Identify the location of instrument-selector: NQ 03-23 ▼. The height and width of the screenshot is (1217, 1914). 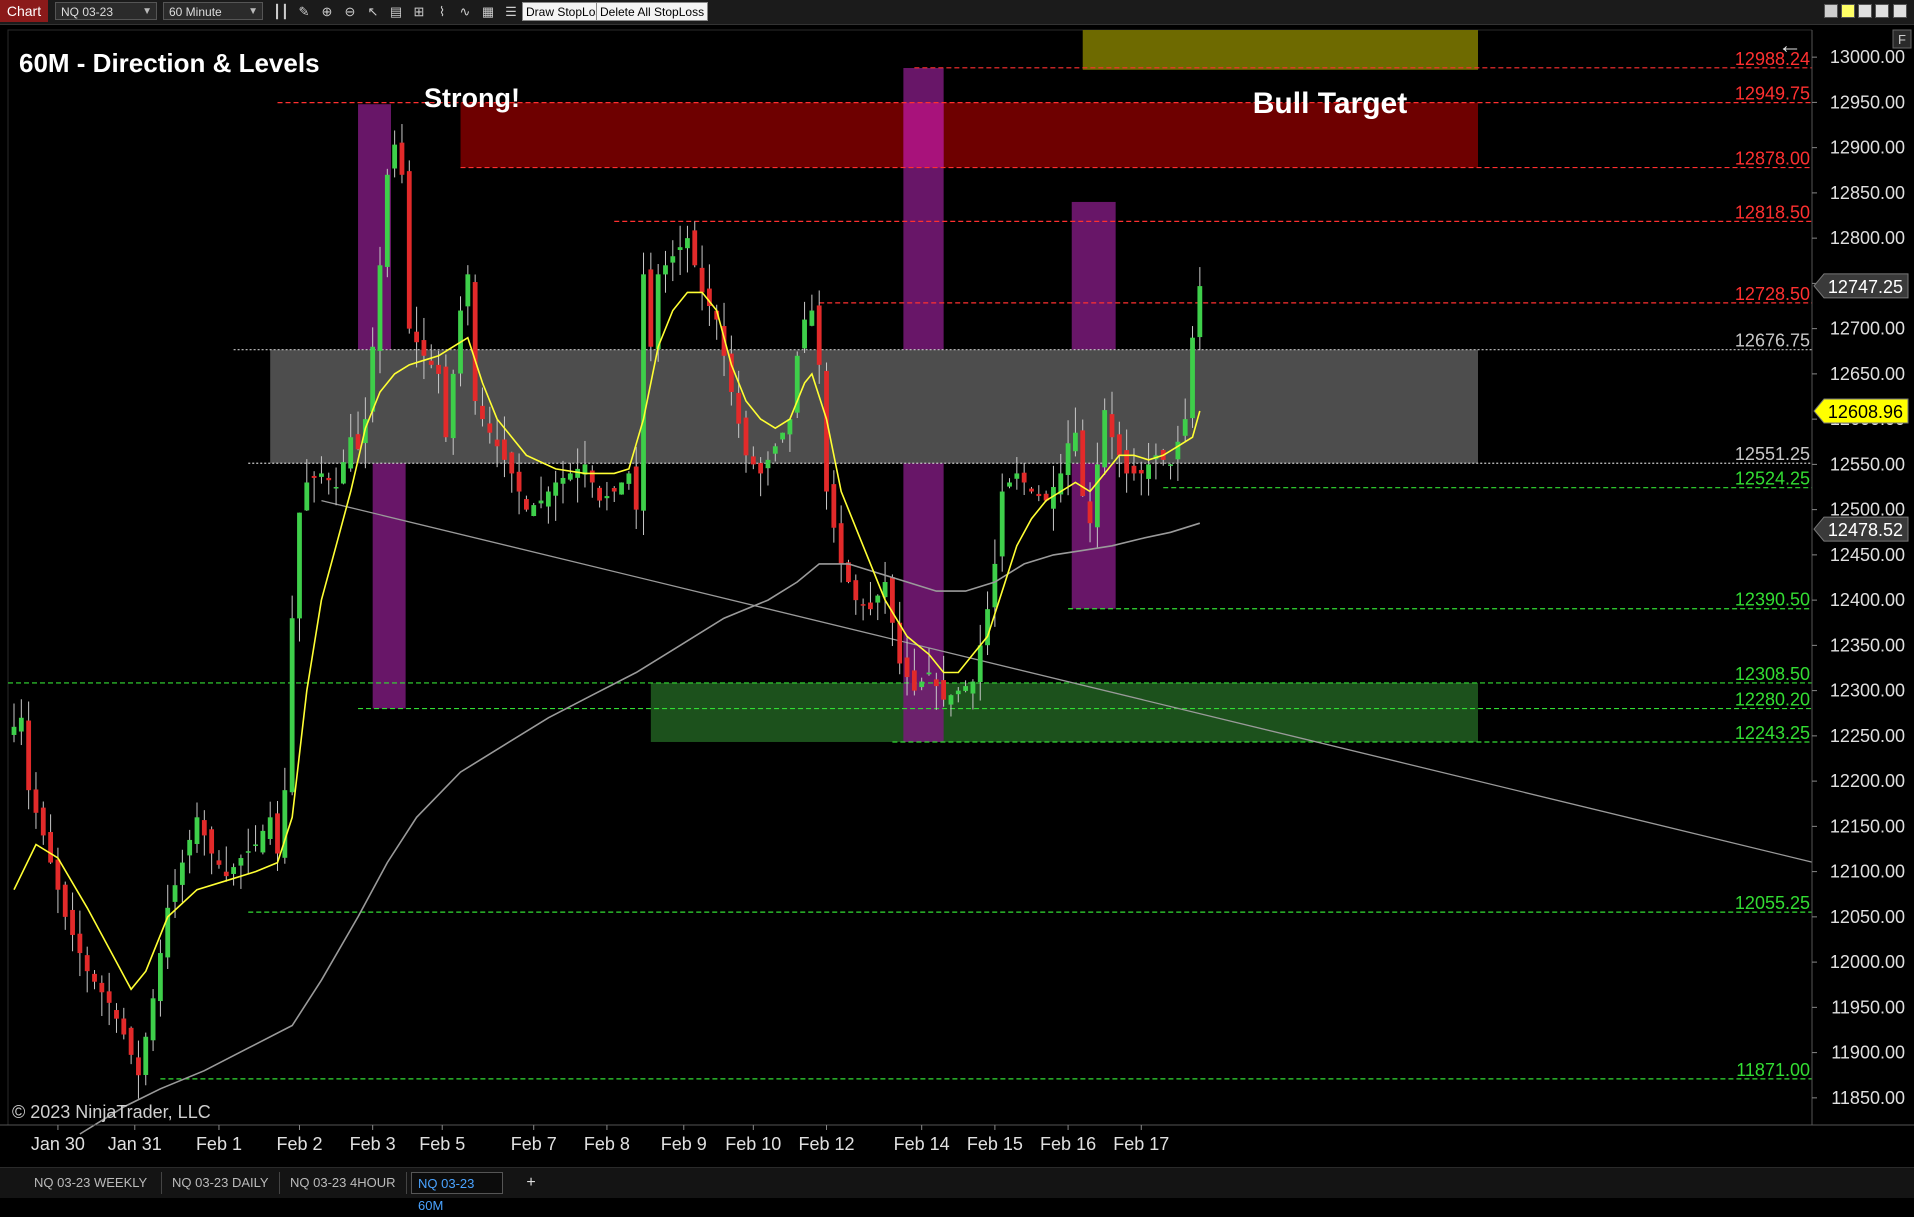
(106, 11).